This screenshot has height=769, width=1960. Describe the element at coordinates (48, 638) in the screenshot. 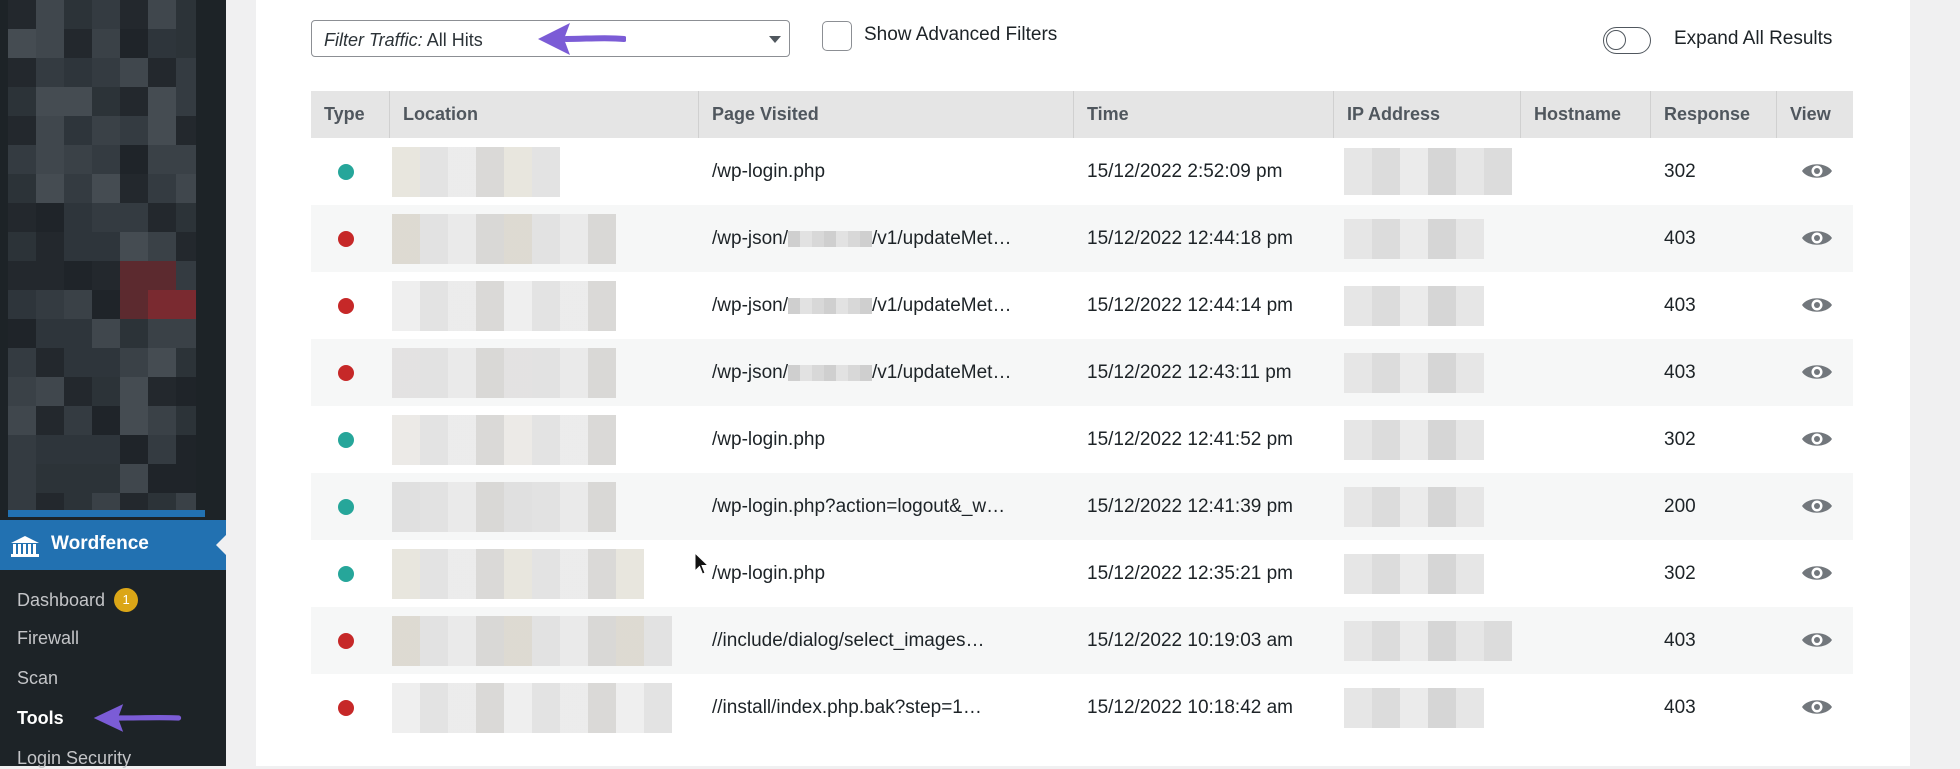

I see `sidebar-item-firewall: Firewall` at that location.